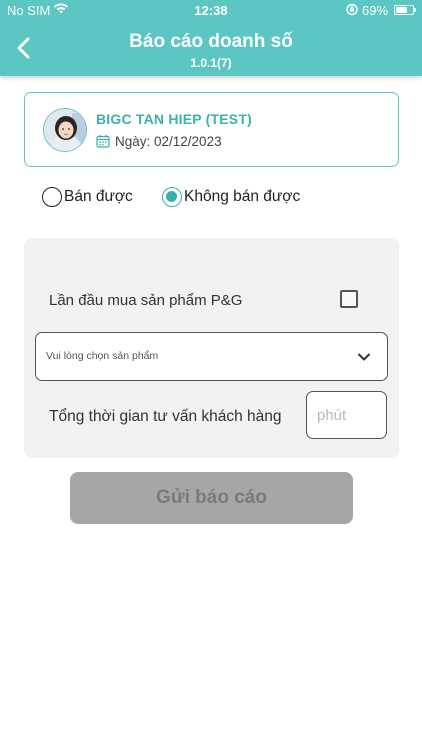 This screenshot has height=750, width=422. What do you see at coordinates (211, 63) in the screenshot?
I see `app-version: 1.0.1(7)` at bounding box center [211, 63].